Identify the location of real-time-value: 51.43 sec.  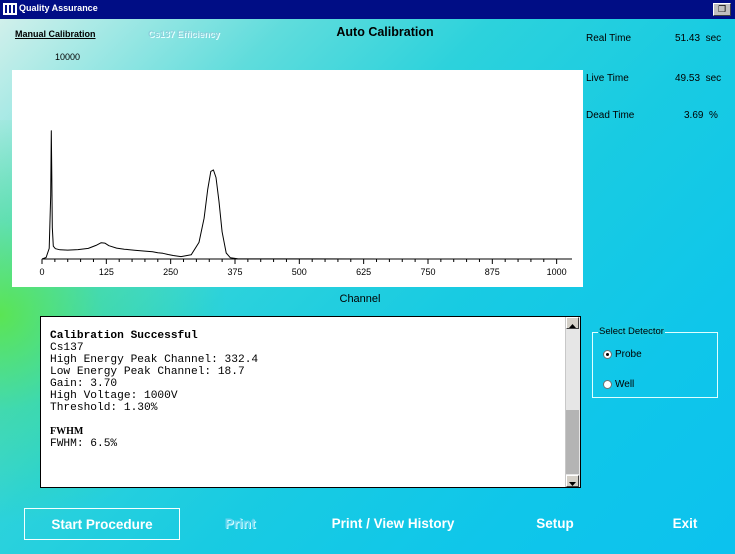
(698, 38).